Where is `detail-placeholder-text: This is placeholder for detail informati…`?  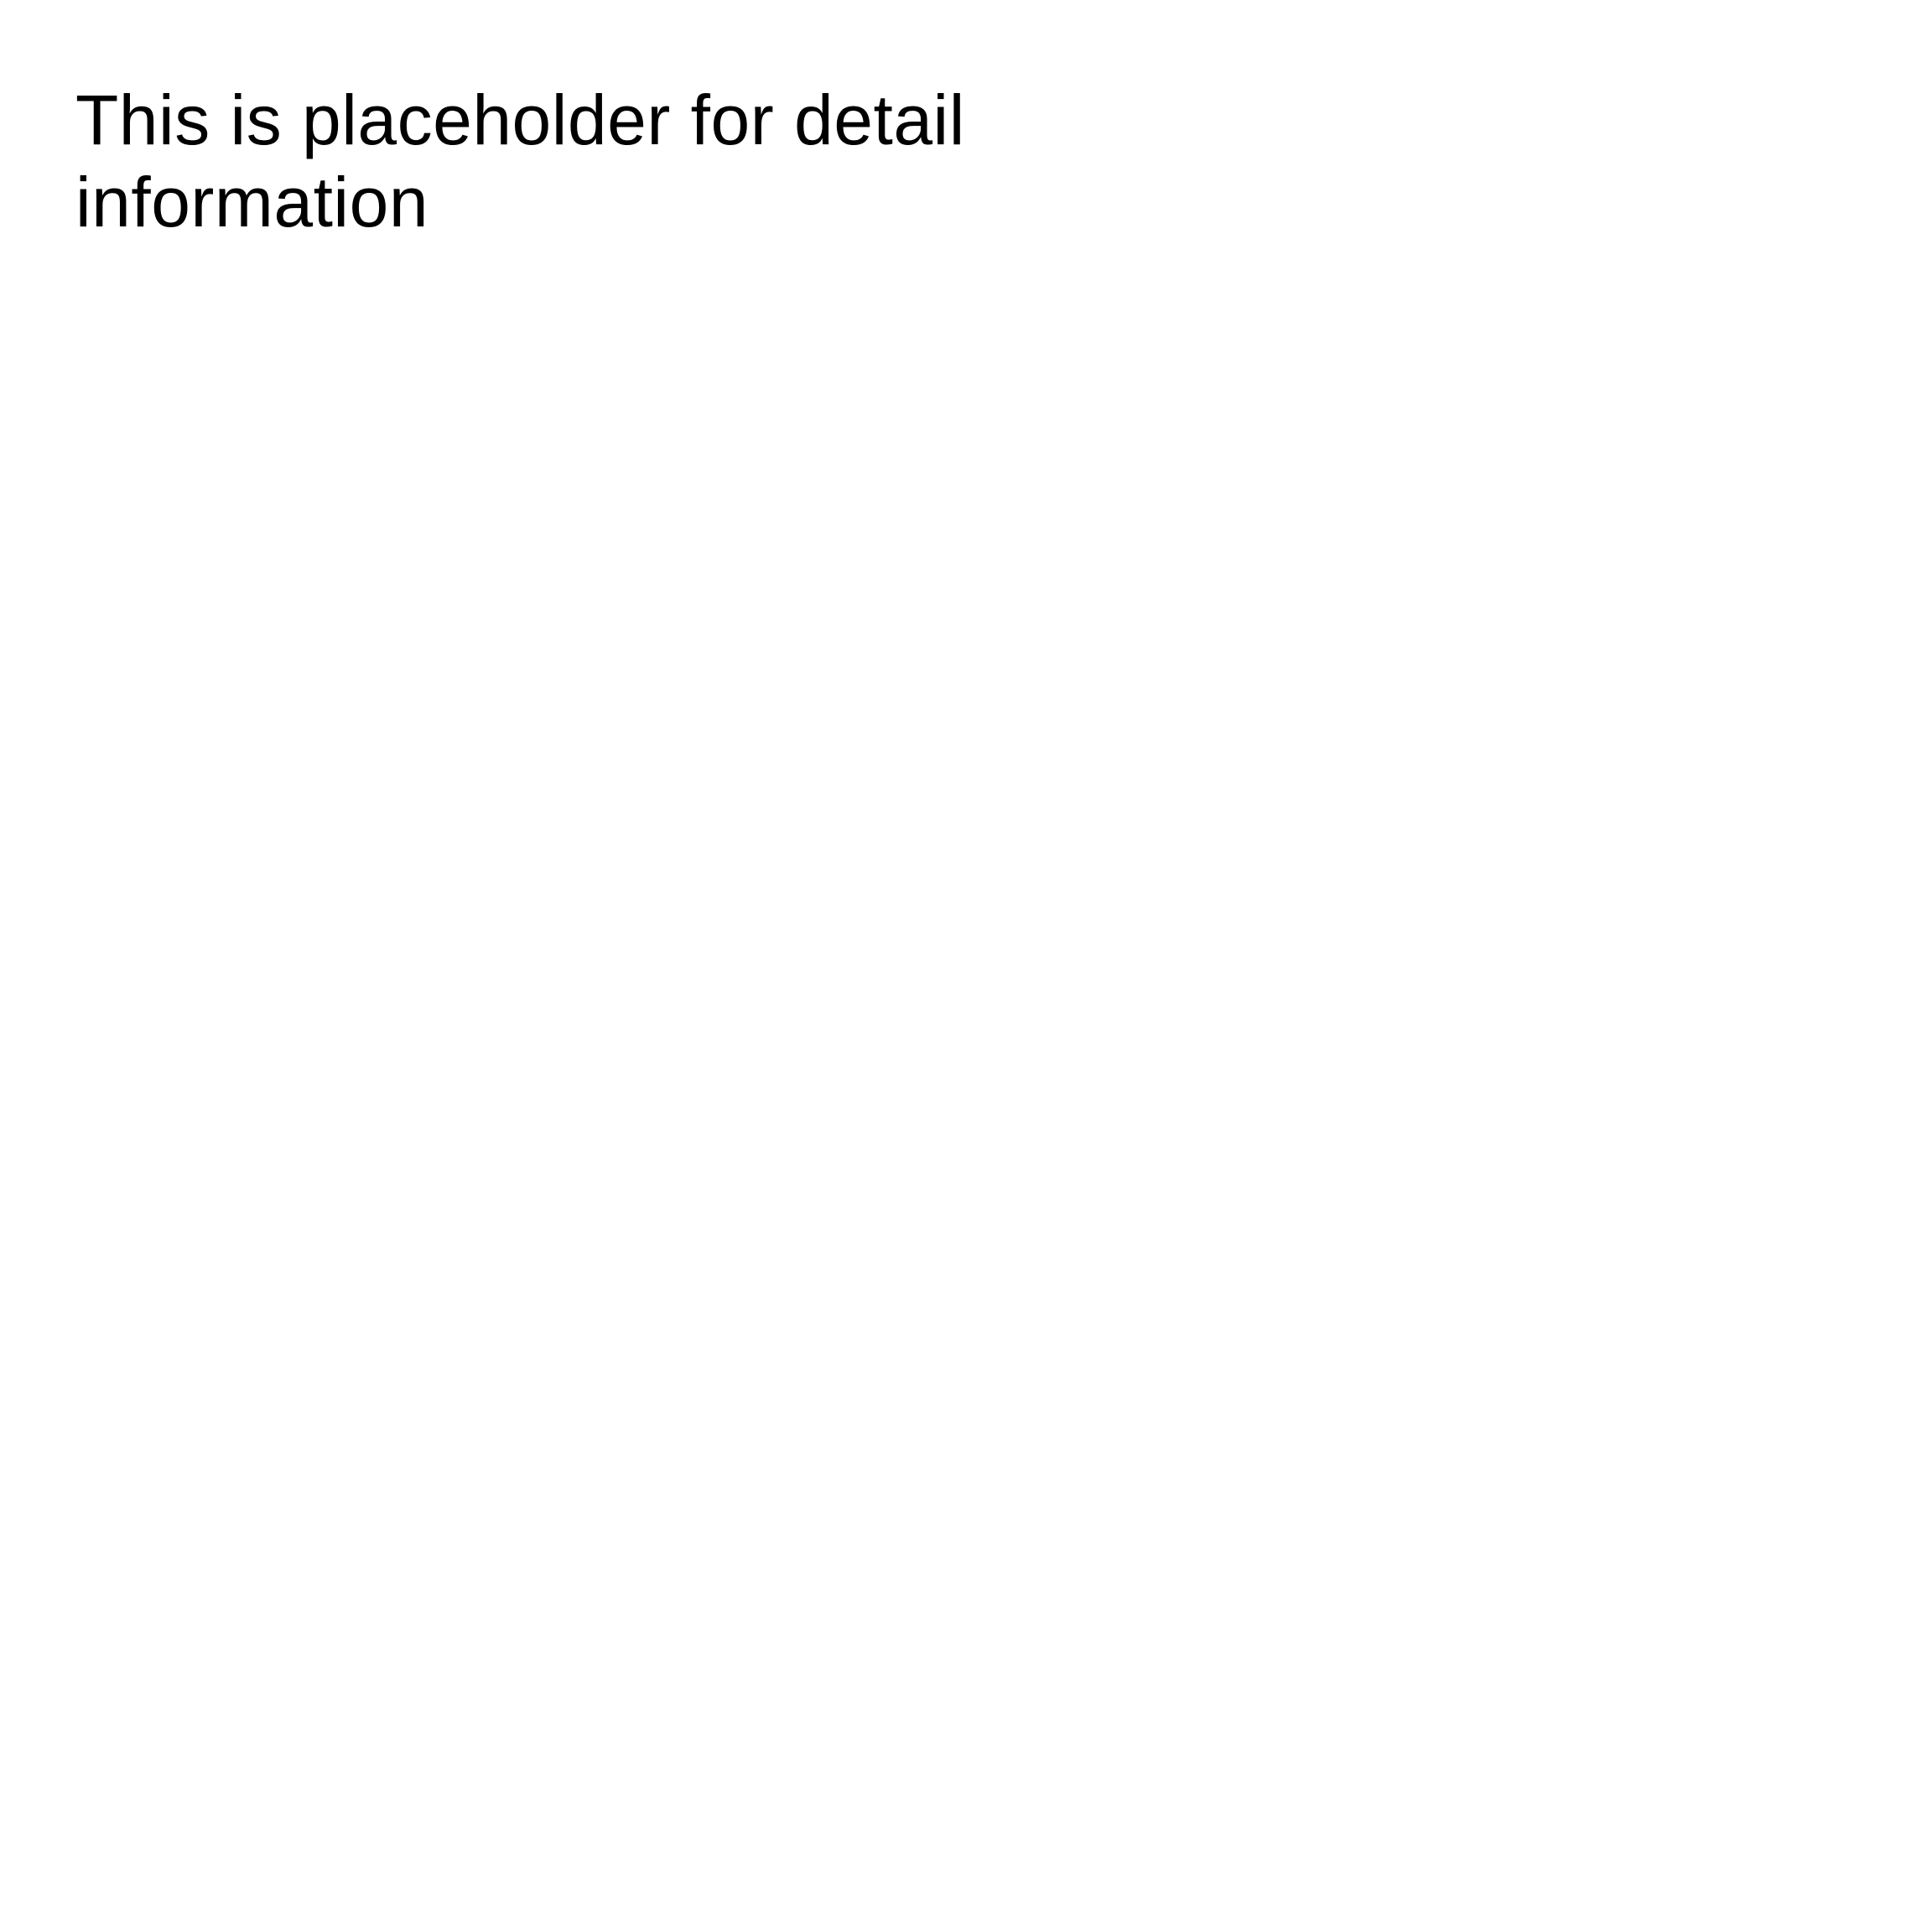 detail-placeholder-text: This is placeholder for detail informati… is located at coordinates (520, 161).